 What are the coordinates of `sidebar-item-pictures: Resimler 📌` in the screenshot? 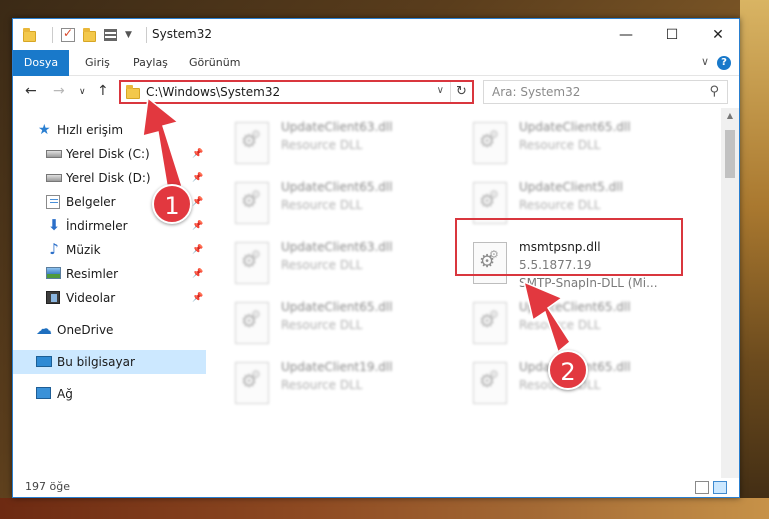 It's located at (109, 274).